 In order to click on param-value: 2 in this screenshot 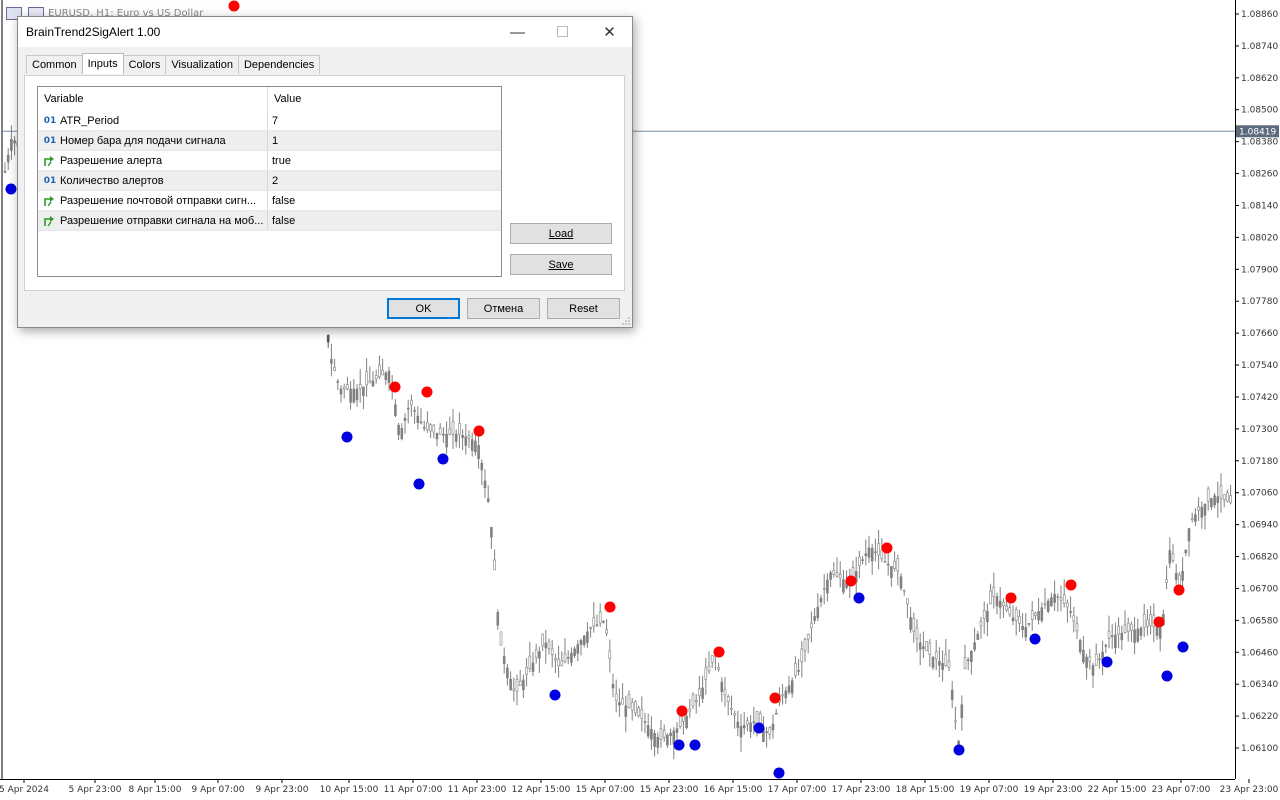, I will do `click(273, 180)`.